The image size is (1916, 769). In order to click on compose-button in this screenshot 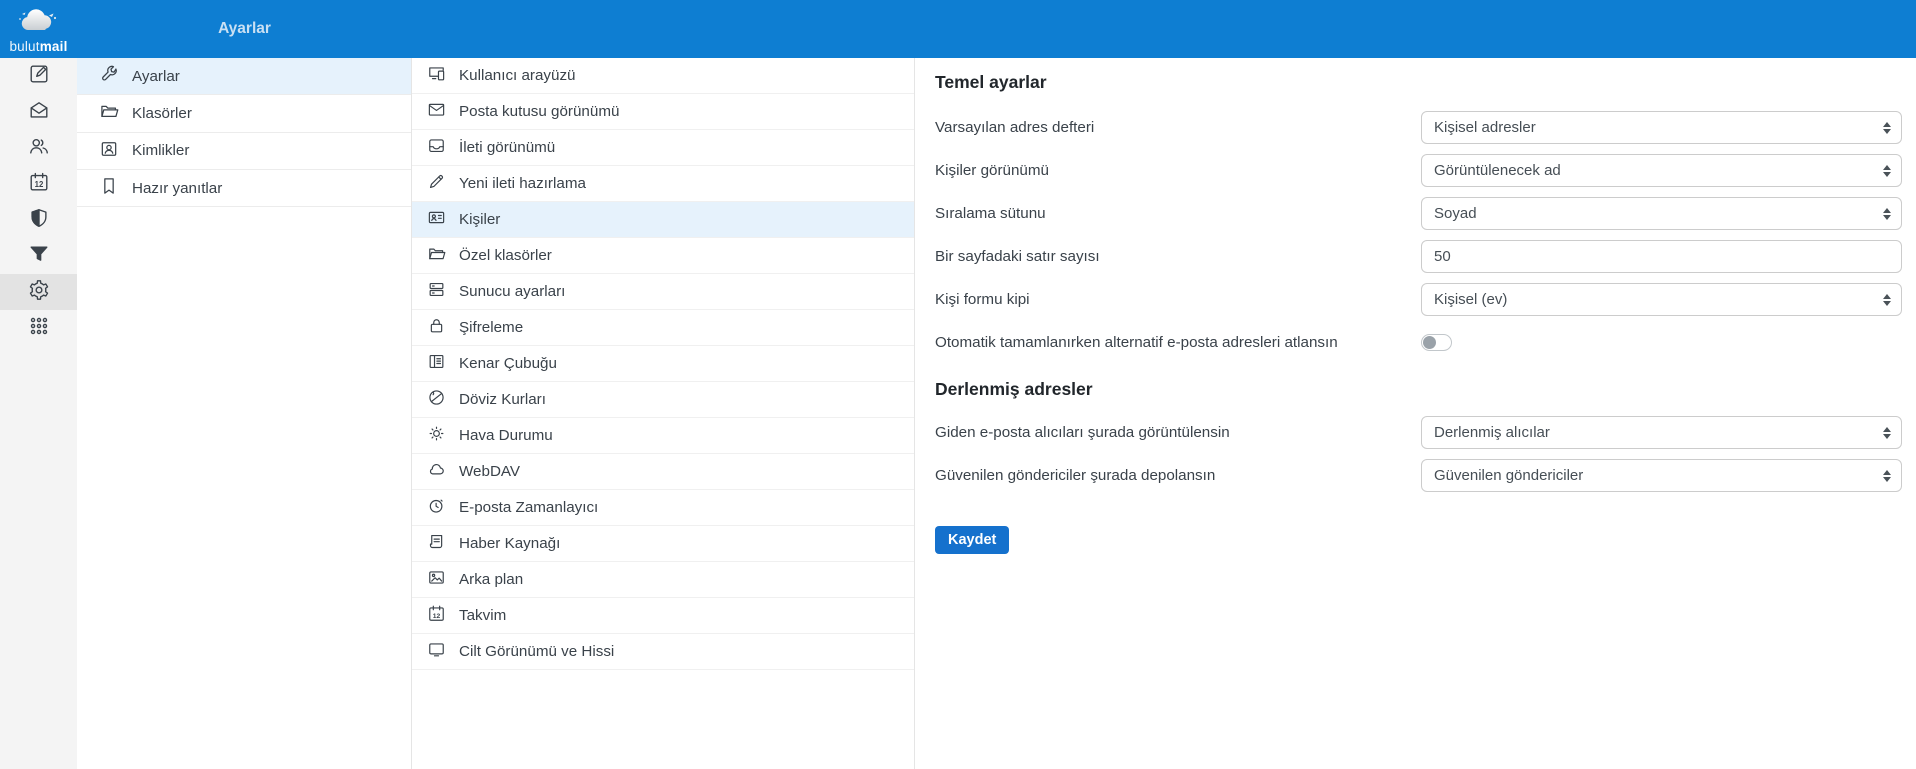, I will do `click(38, 76)`.